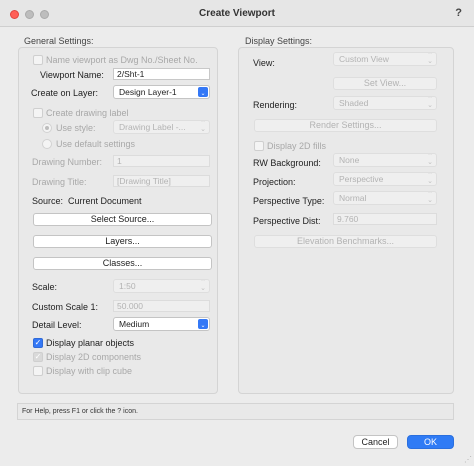 The width and height of the screenshot is (474, 466). What do you see at coordinates (274, 182) in the screenshot?
I see `projection-label: Projection:` at bounding box center [274, 182].